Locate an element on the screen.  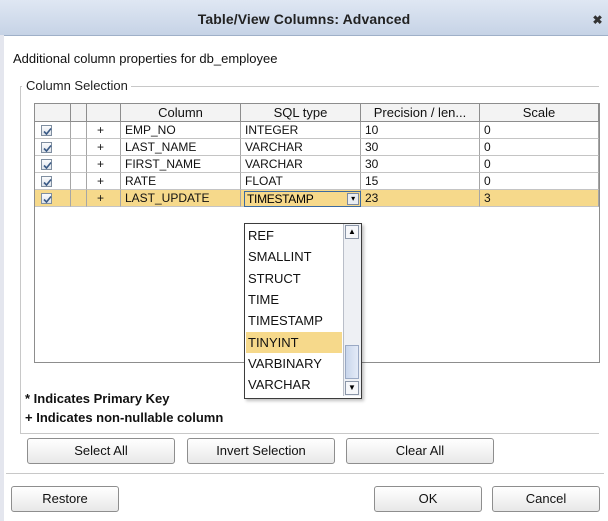
primary-key-note: * Indicates Primary Key is located at coordinates (97, 398).